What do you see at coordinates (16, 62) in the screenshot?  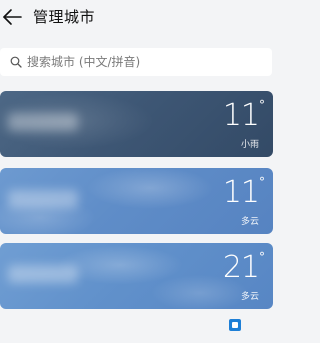 I see `search-icon` at bounding box center [16, 62].